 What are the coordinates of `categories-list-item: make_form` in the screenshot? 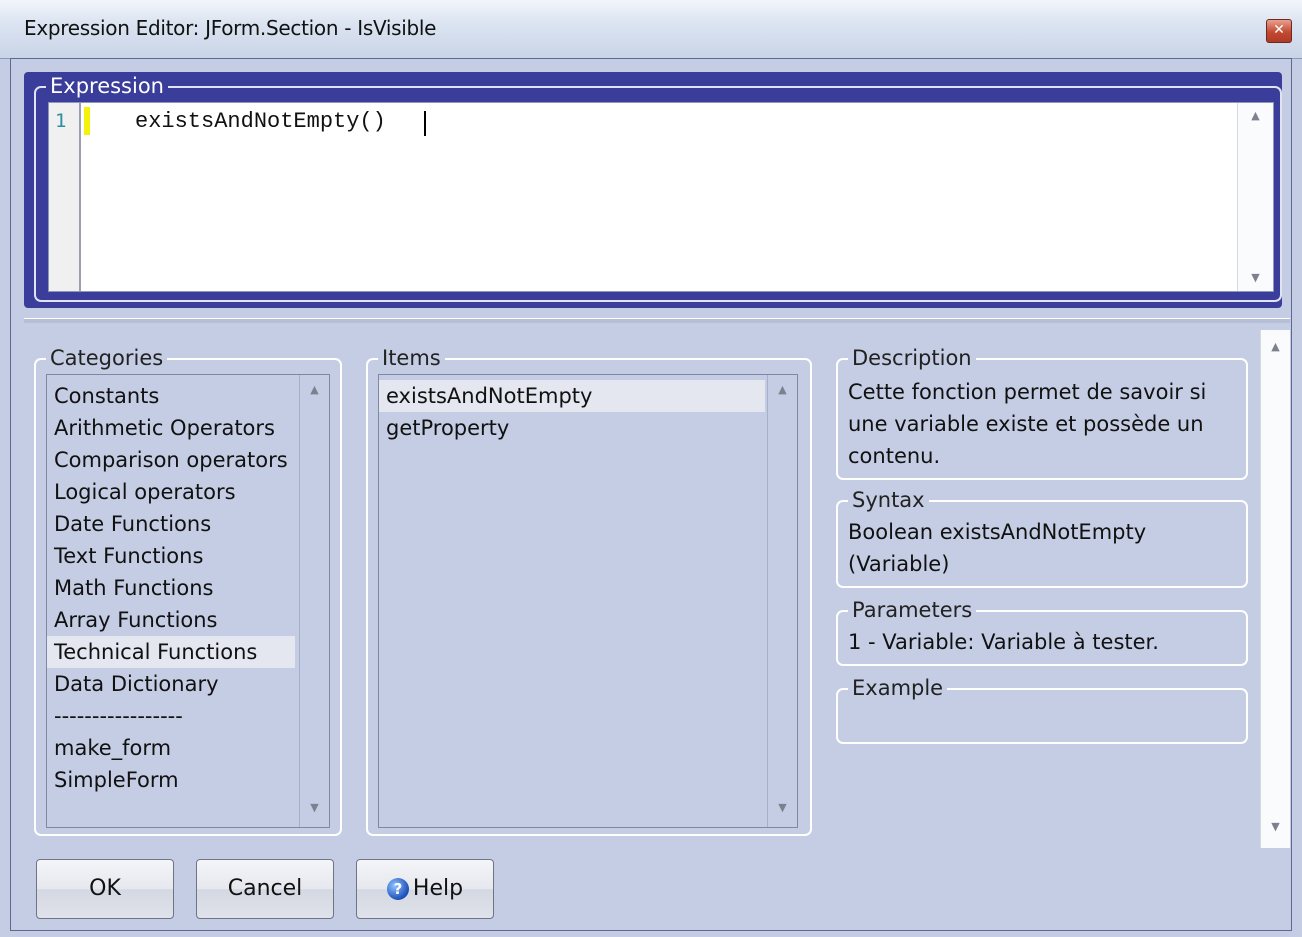 It's located at (171, 748).